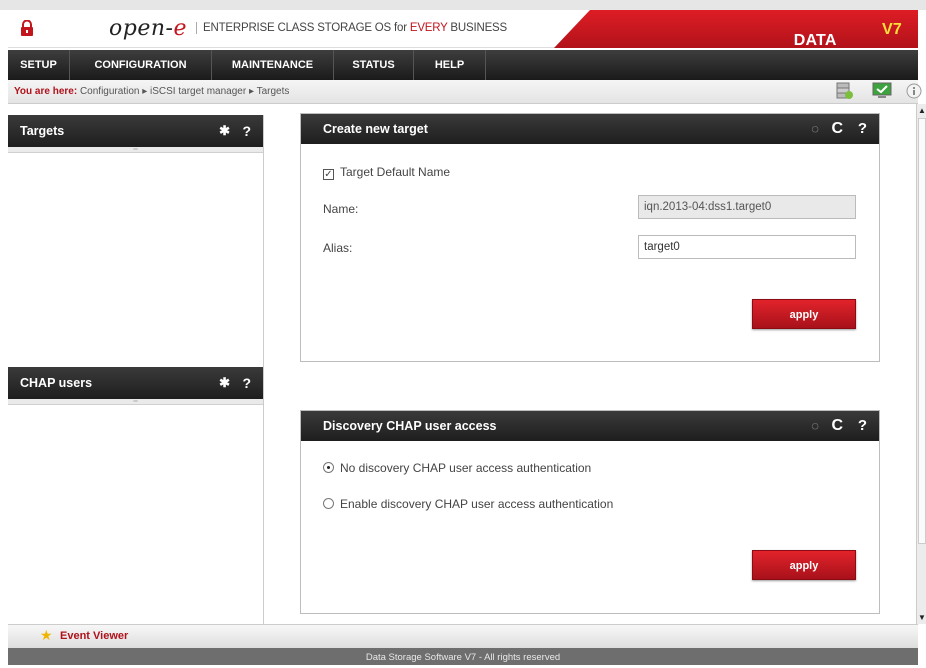 This screenshot has height=668, width=926. Describe the element at coordinates (273, 65) in the screenshot. I see `menu-maintenance: MAINTENANCE` at that location.